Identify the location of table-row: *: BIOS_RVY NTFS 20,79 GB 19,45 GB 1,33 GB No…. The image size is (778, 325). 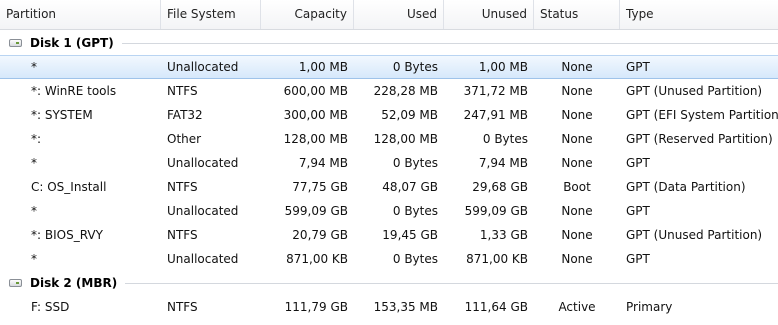
(389, 235).